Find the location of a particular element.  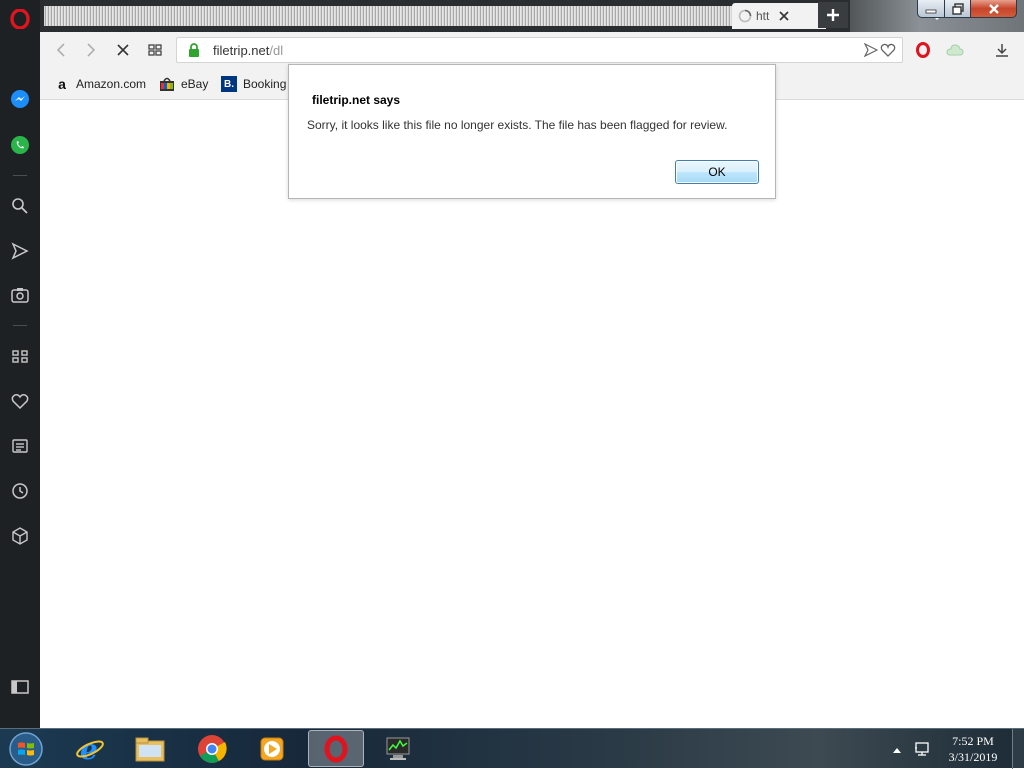

dialog-title: filetrip.net says is located at coordinates (356, 100).